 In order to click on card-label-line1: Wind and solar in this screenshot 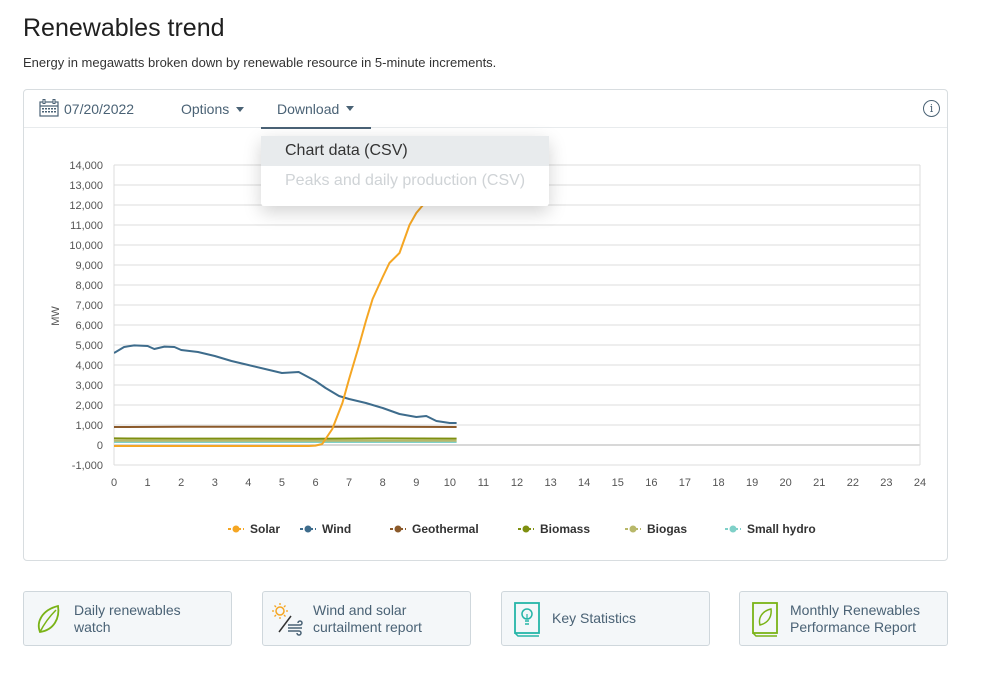, I will do `click(360, 609)`.